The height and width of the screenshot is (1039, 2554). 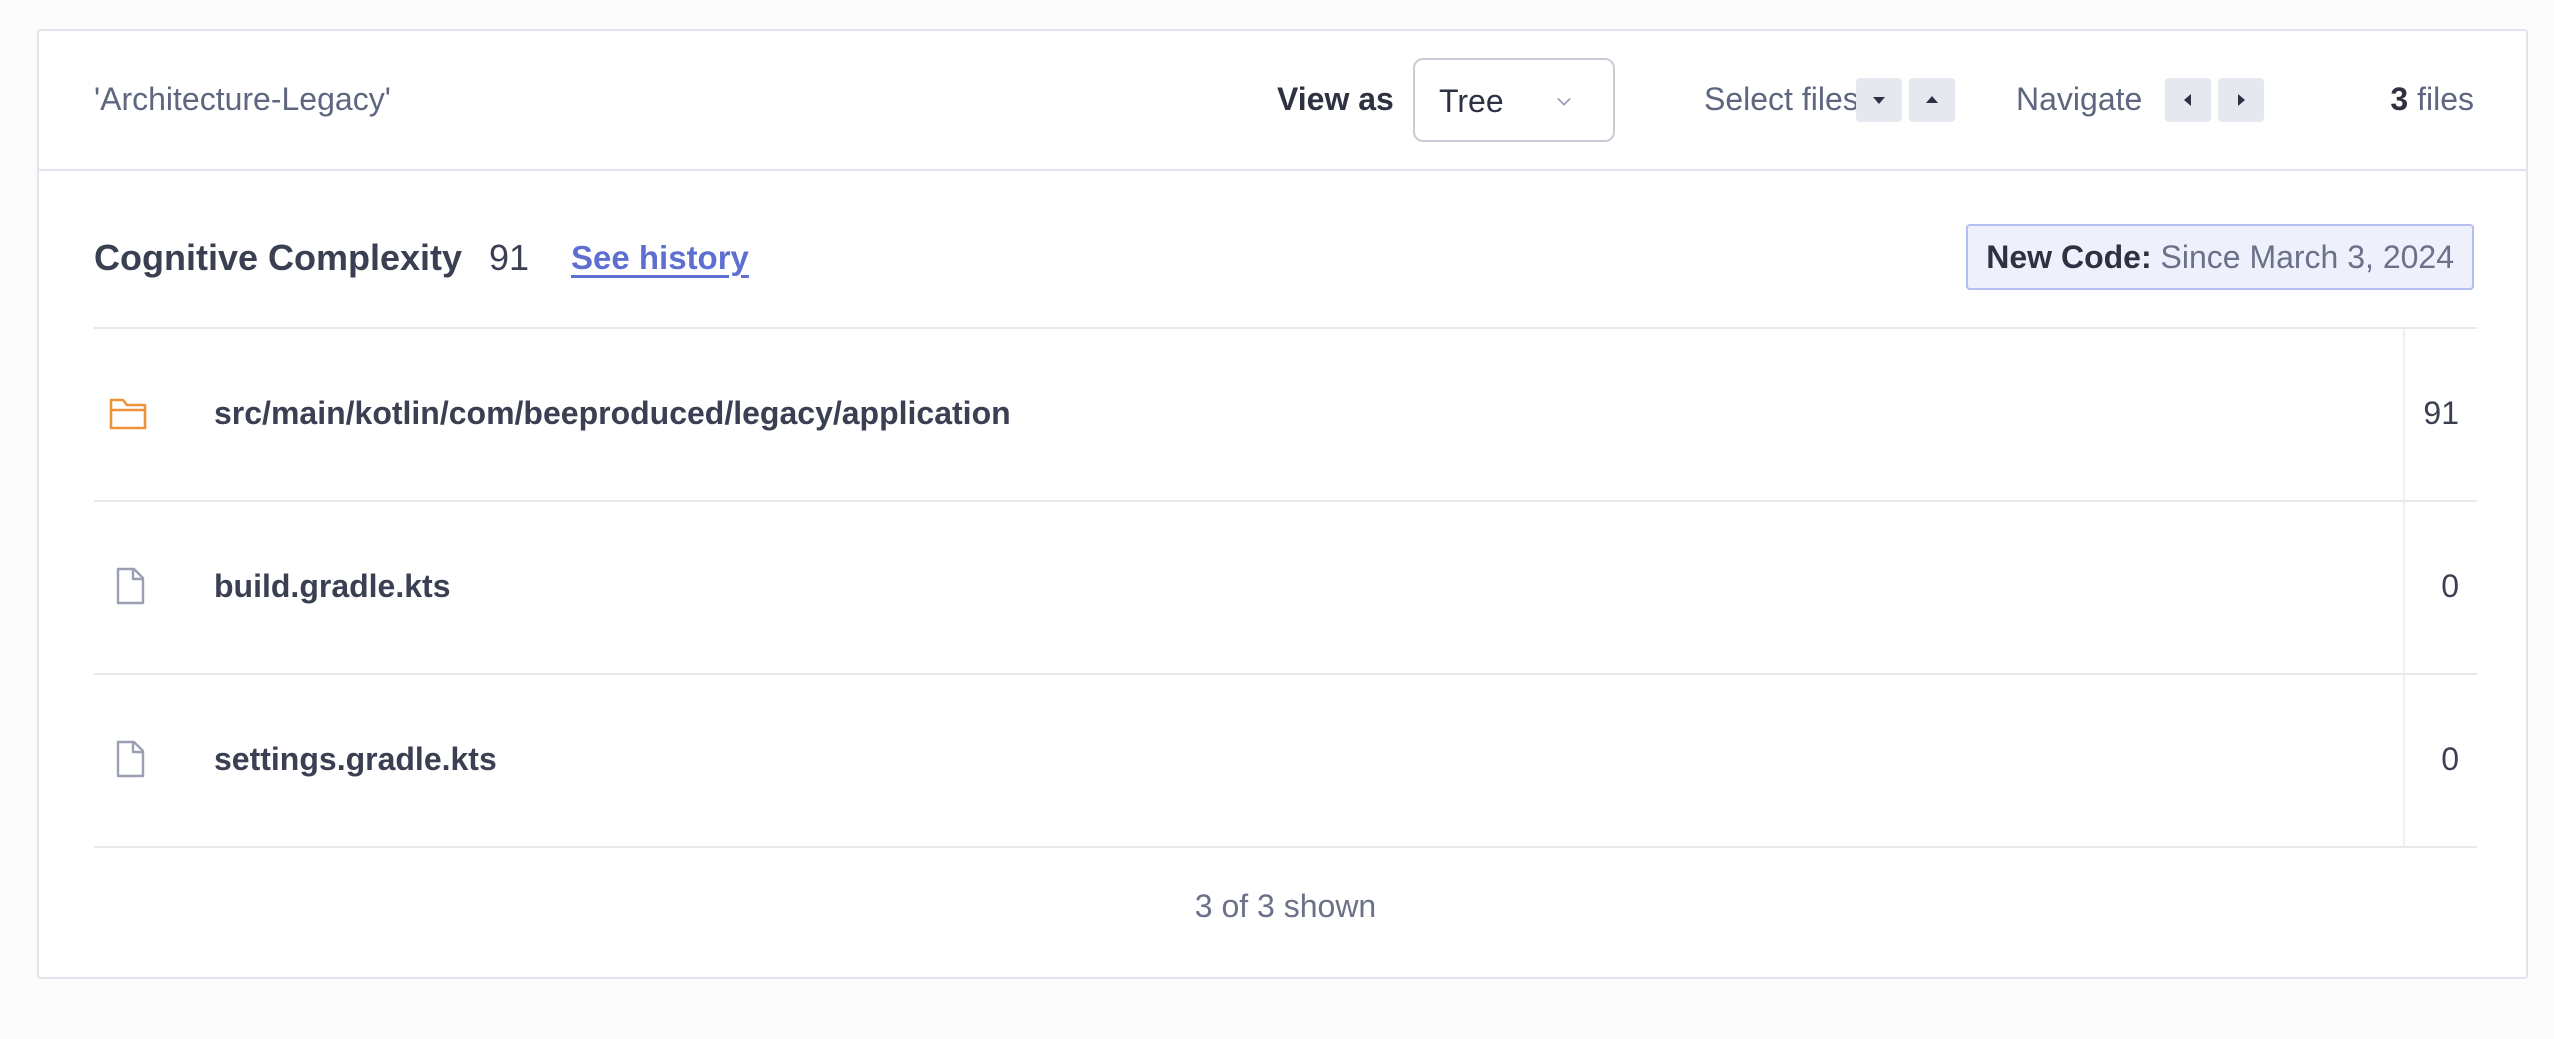 What do you see at coordinates (2307, 257) in the screenshot?
I see `new-code-since: Since March 3, 2024` at bounding box center [2307, 257].